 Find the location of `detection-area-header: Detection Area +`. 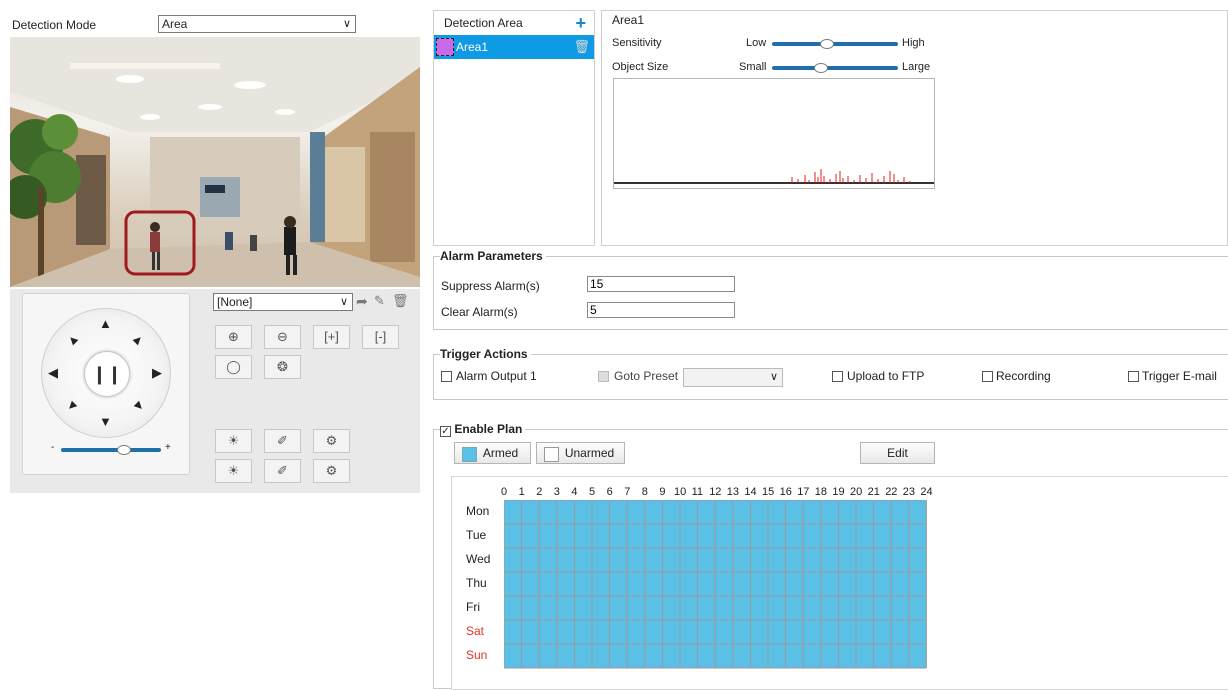

detection-area-header: Detection Area + is located at coordinates (514, 23).